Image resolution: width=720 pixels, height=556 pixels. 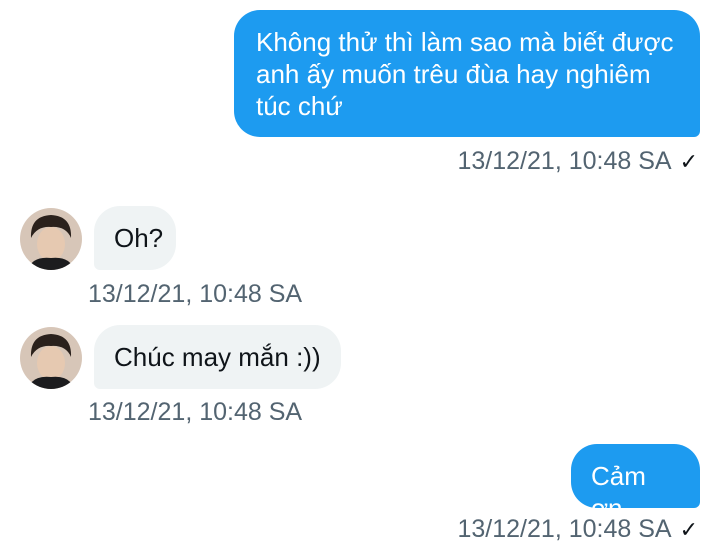 I want to click on message-bubble-received: Chúc may mắn :)), so click(x=217, y=357).